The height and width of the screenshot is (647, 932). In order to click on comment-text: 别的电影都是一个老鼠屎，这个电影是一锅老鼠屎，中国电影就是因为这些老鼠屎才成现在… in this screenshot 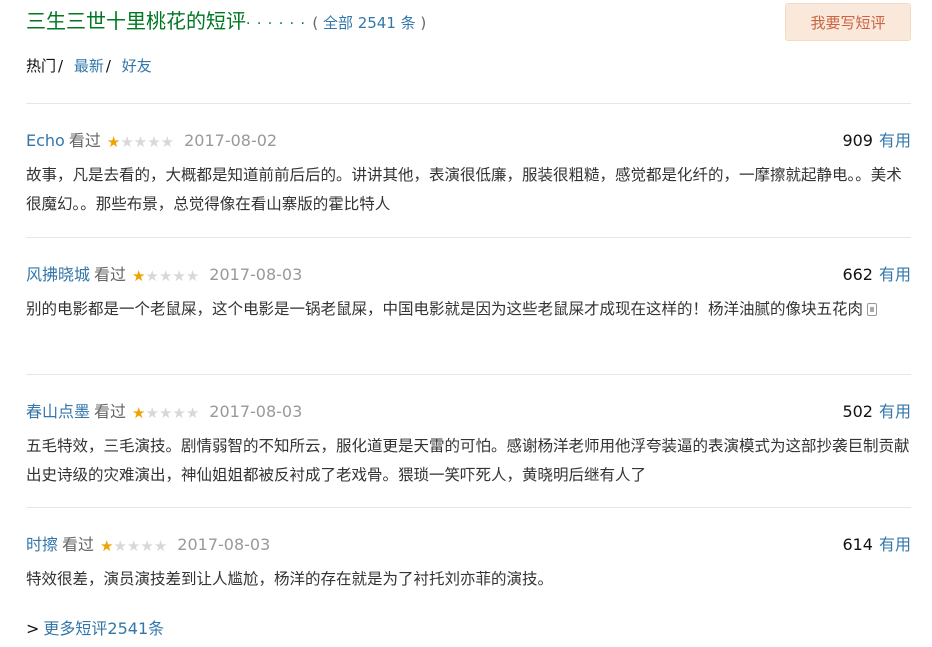, I will do `click(445, 309)`.